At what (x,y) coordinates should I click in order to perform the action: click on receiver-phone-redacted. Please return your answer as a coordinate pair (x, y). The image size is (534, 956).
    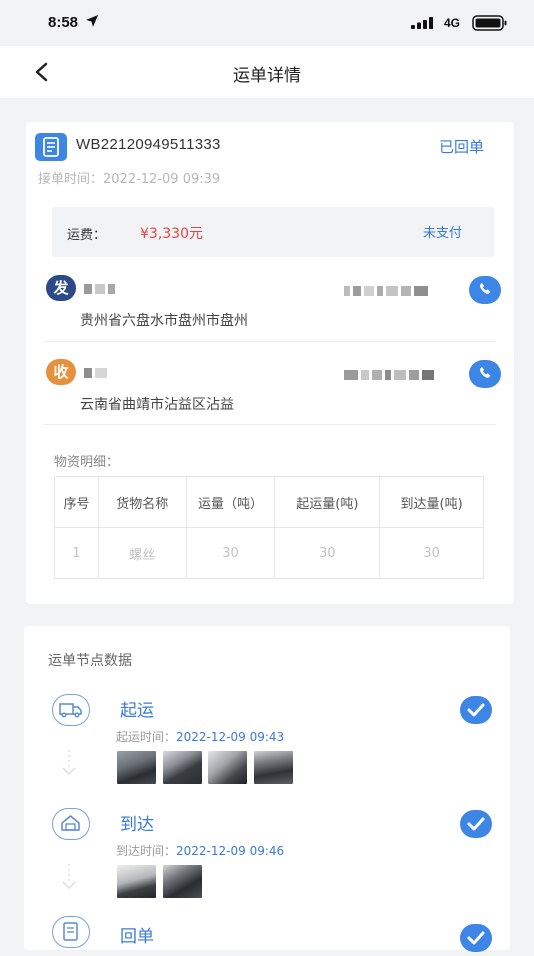
    Looking at the image, I should click on (404, 372).